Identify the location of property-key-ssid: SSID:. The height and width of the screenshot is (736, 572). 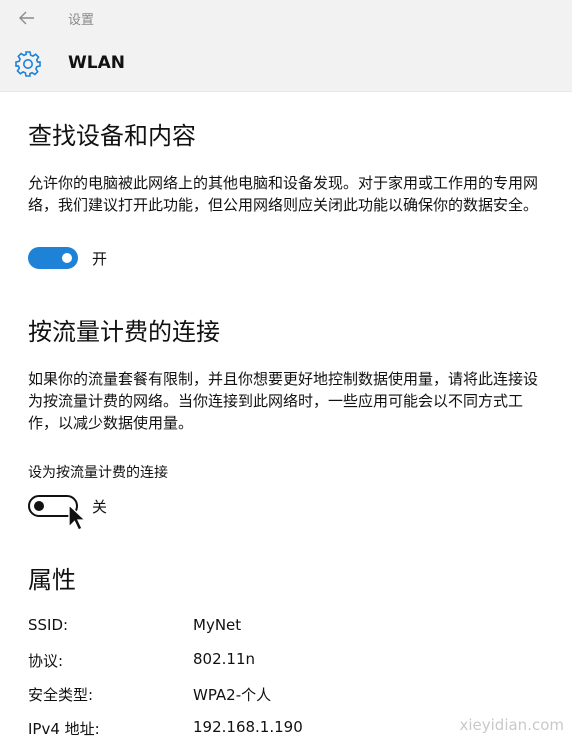
(48, 625).